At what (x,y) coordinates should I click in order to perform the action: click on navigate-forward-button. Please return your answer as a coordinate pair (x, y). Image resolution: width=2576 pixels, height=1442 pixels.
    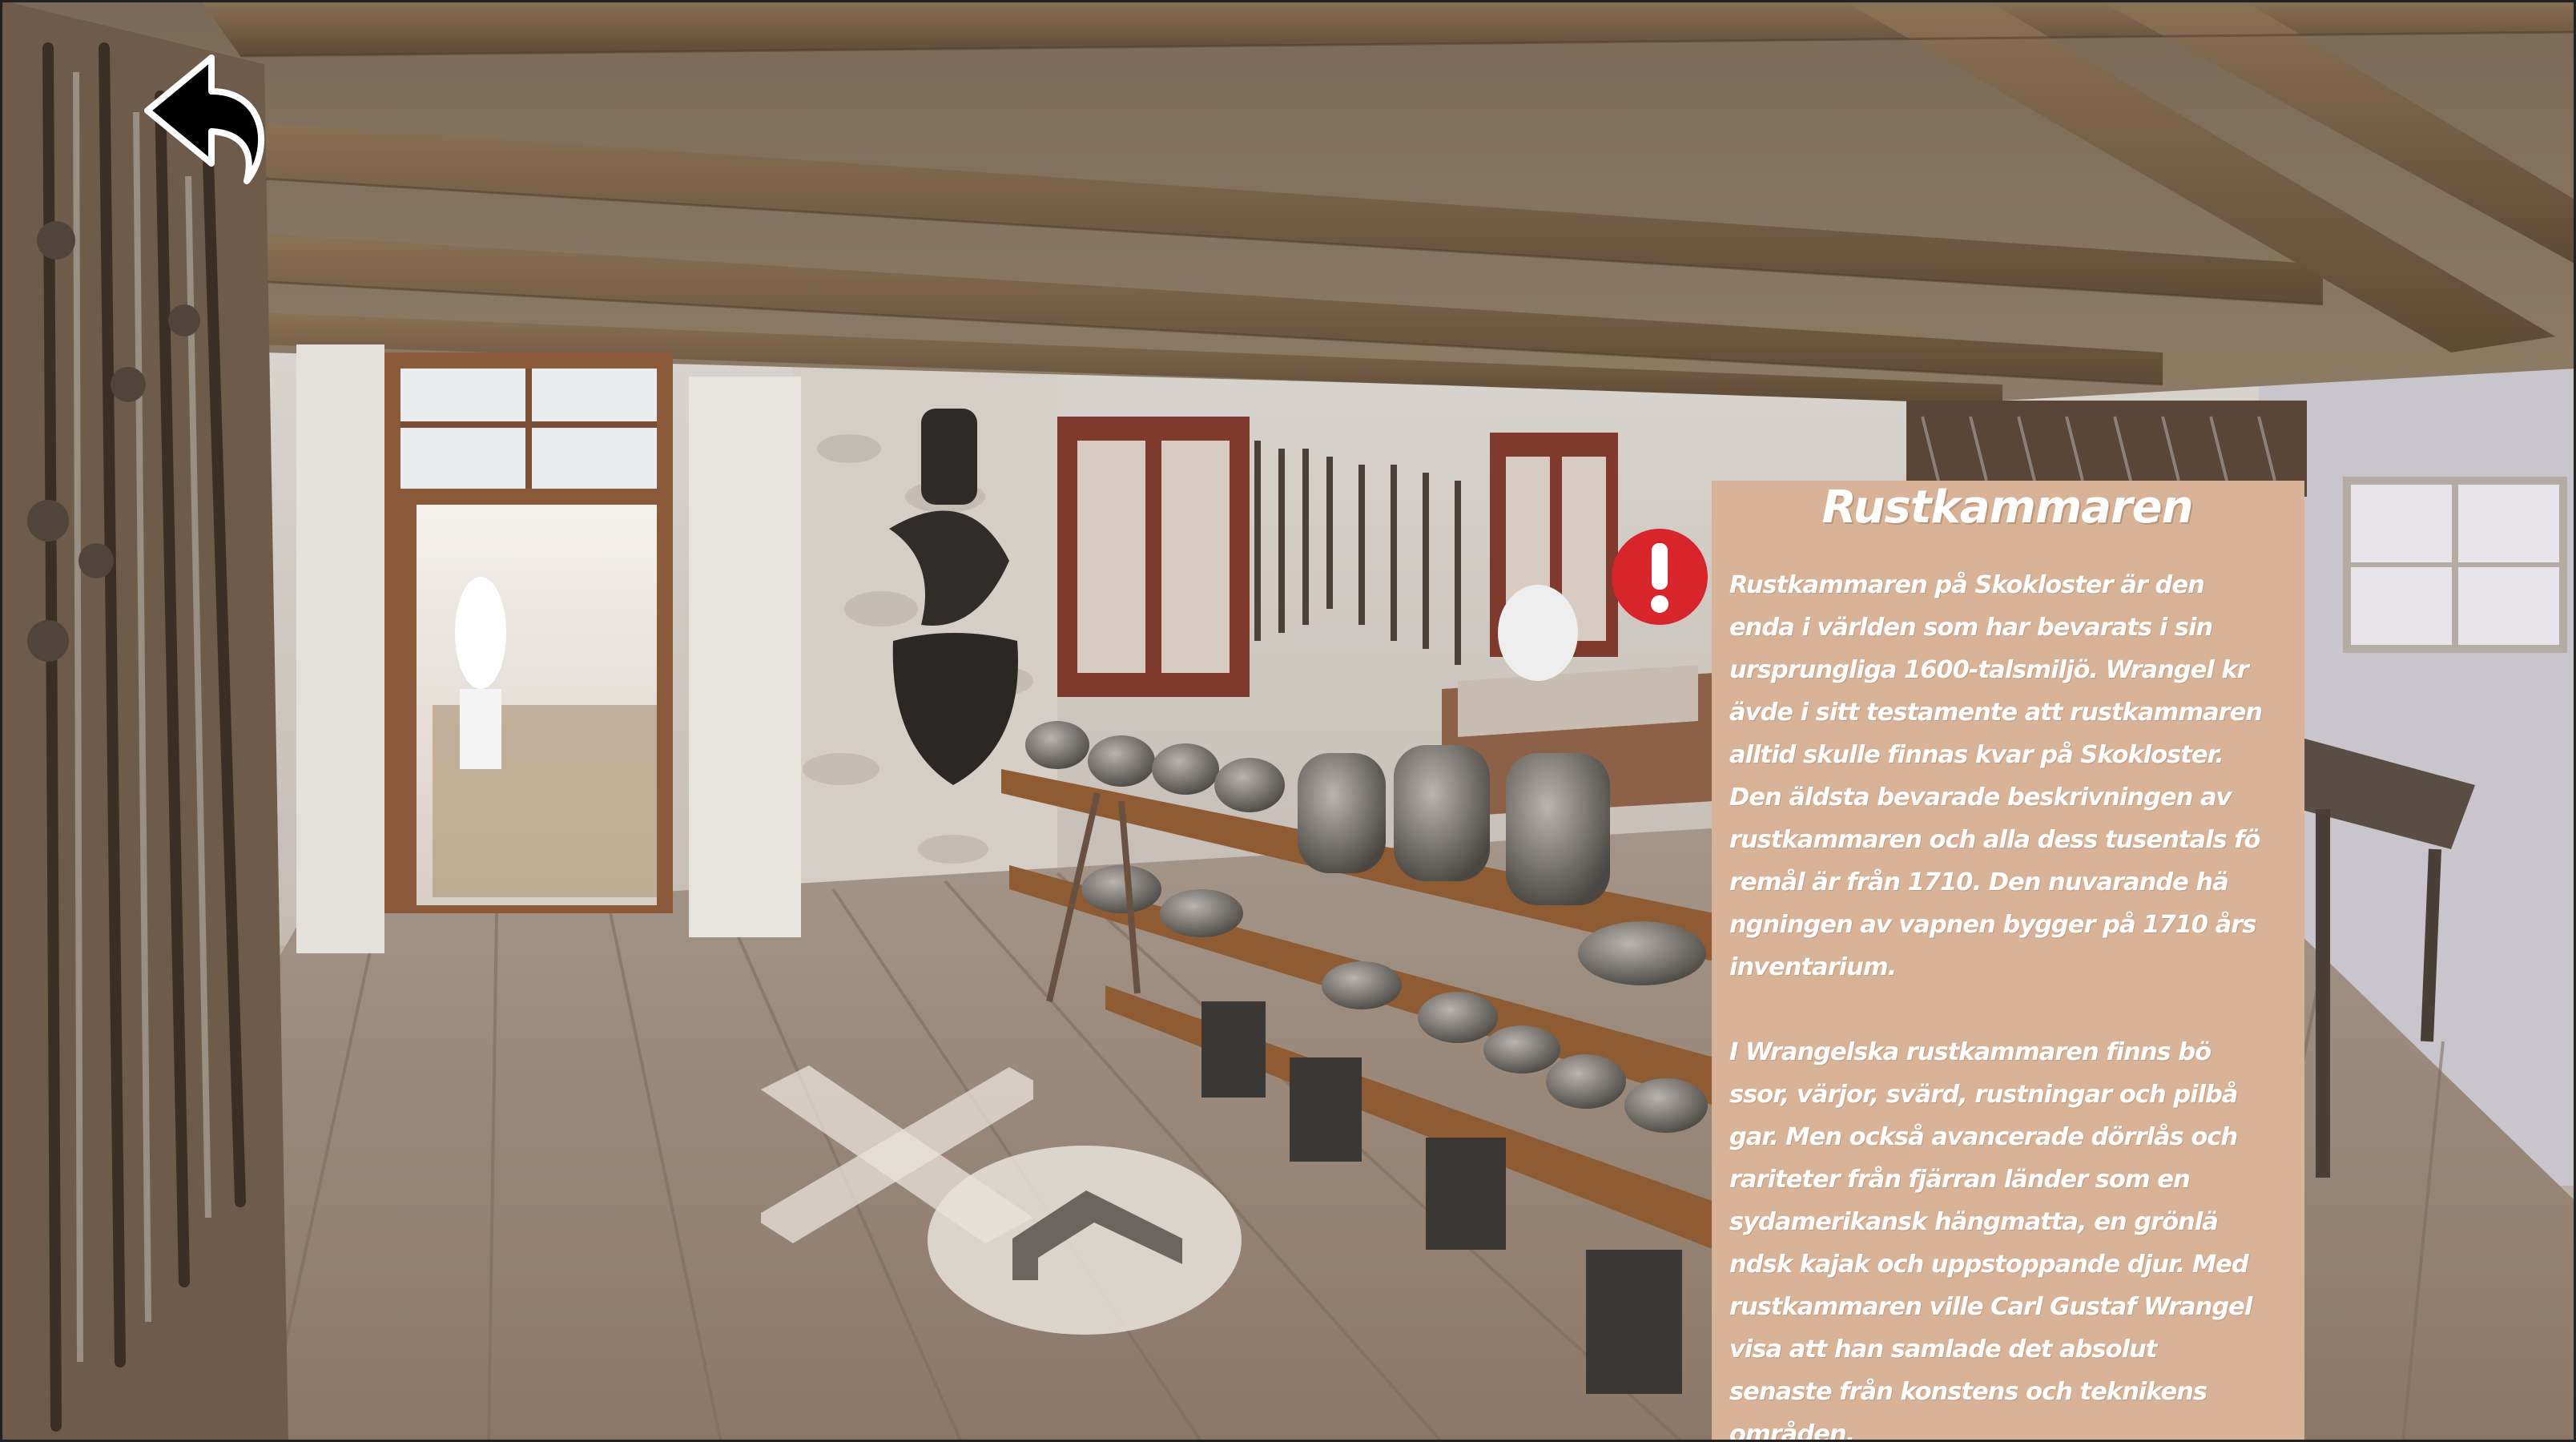
    Looking at the image, I should click on (1084, 1240).